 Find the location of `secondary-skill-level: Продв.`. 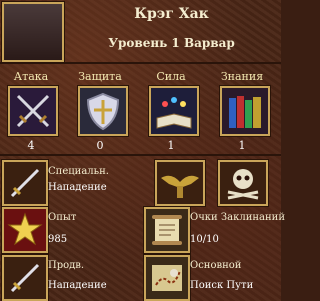

secondary-skill-level: Продв. is located at coordinates (66, 265).